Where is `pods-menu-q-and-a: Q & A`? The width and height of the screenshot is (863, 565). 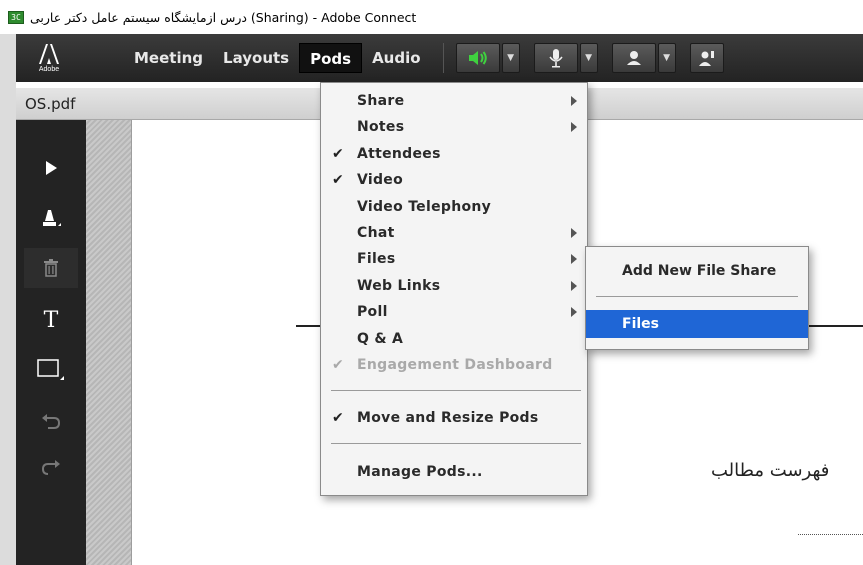
pods-menu-q-and-a: Q & A is located at coordinates (454, 339).